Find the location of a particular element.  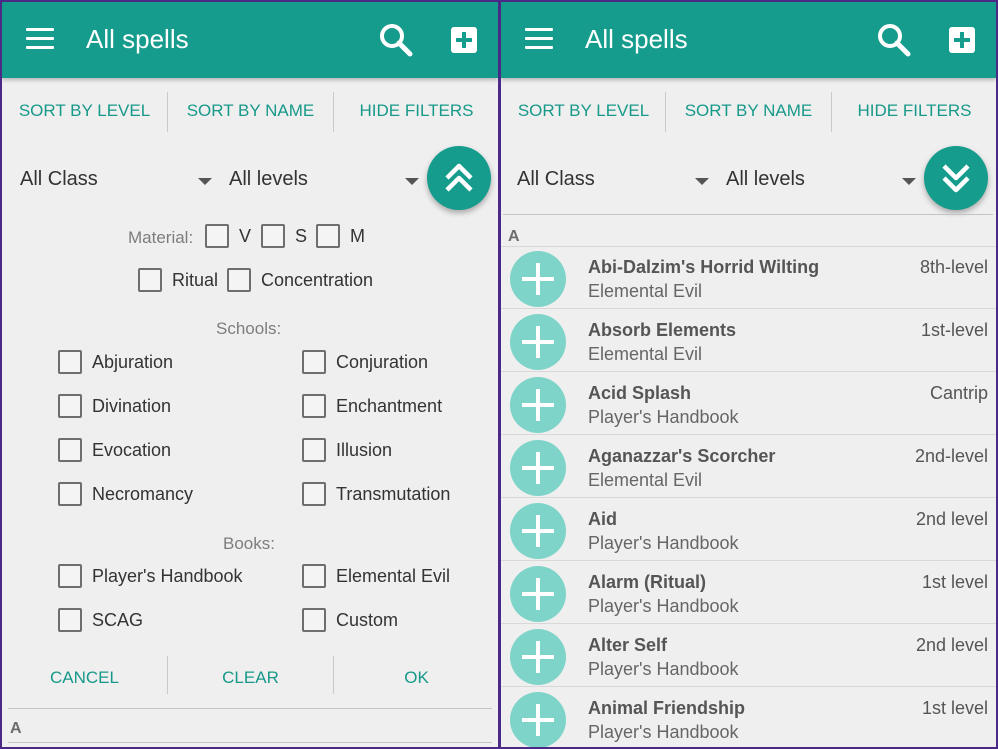

schools-label: Schools: is located at coordinates (249, 328).